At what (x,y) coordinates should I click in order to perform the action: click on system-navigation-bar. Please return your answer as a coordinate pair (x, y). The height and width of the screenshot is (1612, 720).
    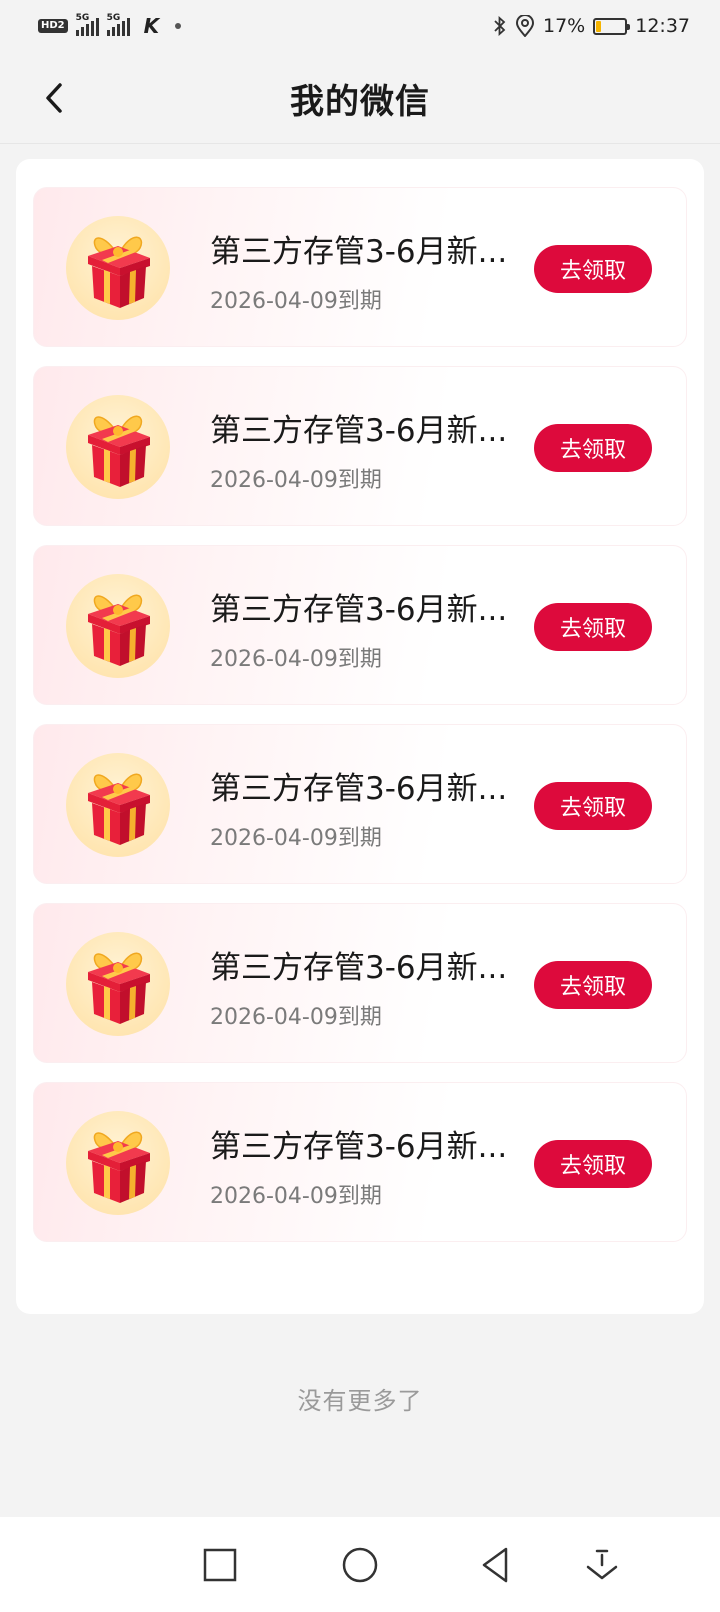
    Looking at the image, I should click on (360, 1564).